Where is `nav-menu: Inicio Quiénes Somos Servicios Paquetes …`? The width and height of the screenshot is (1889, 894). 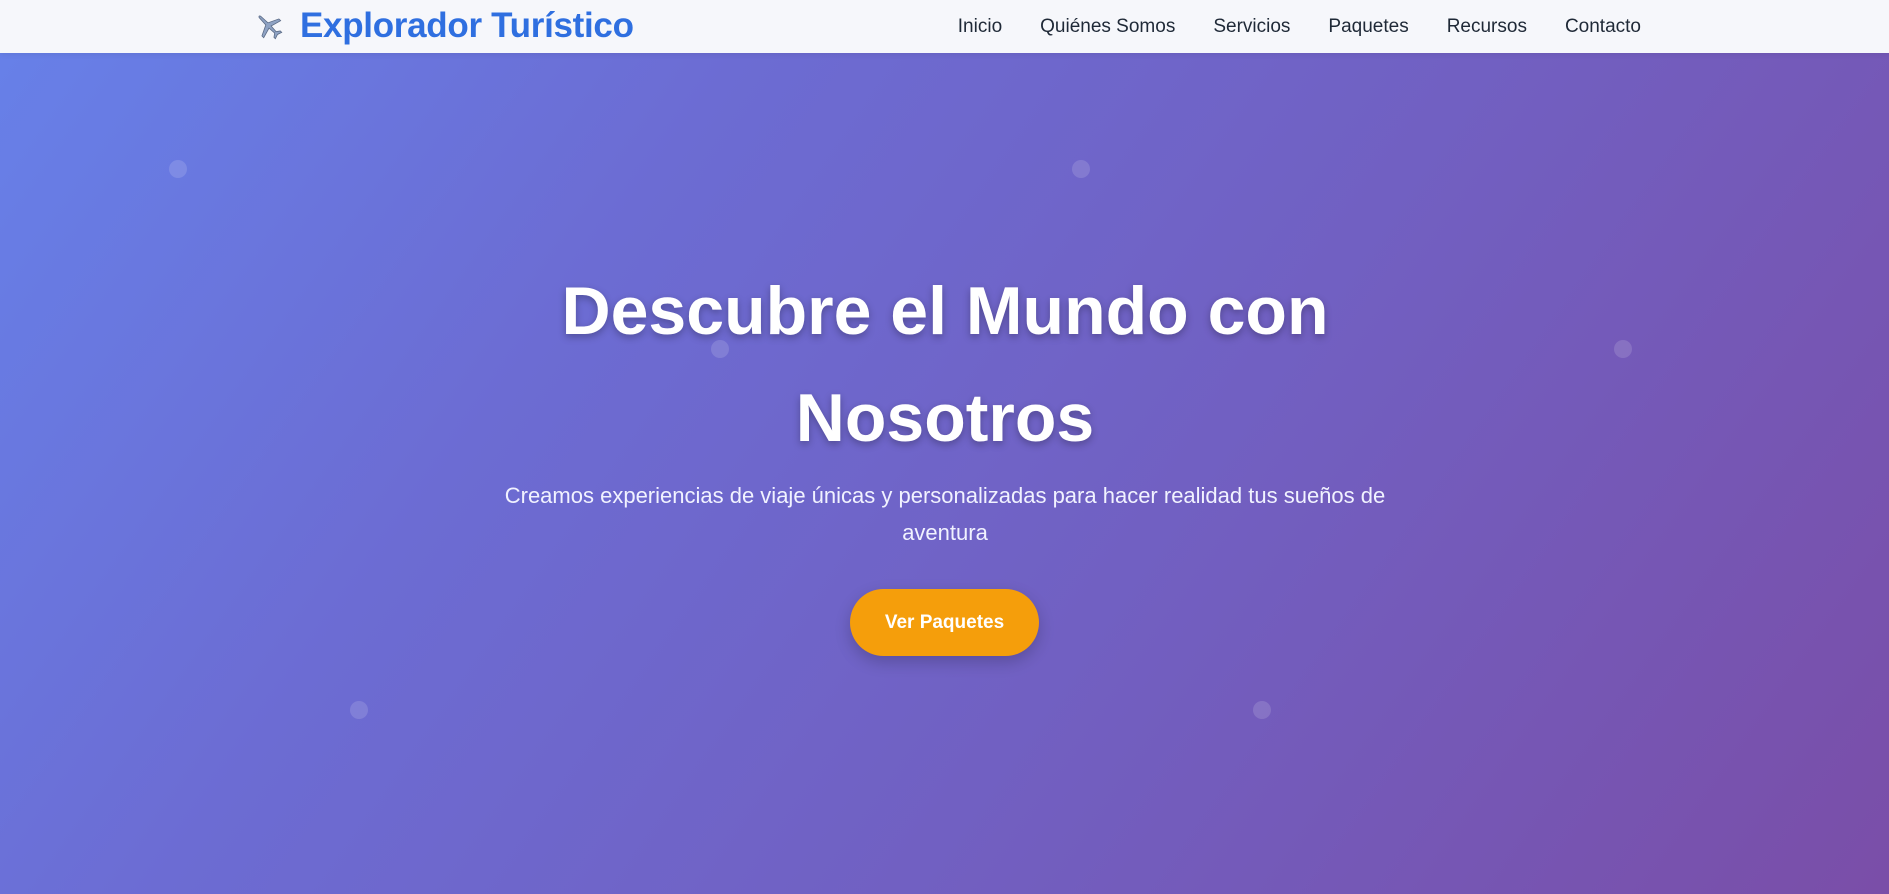
nav-menu: Inicio Quiénes Somos Servicios Paquetes … is located at coordinates (1299, 26).